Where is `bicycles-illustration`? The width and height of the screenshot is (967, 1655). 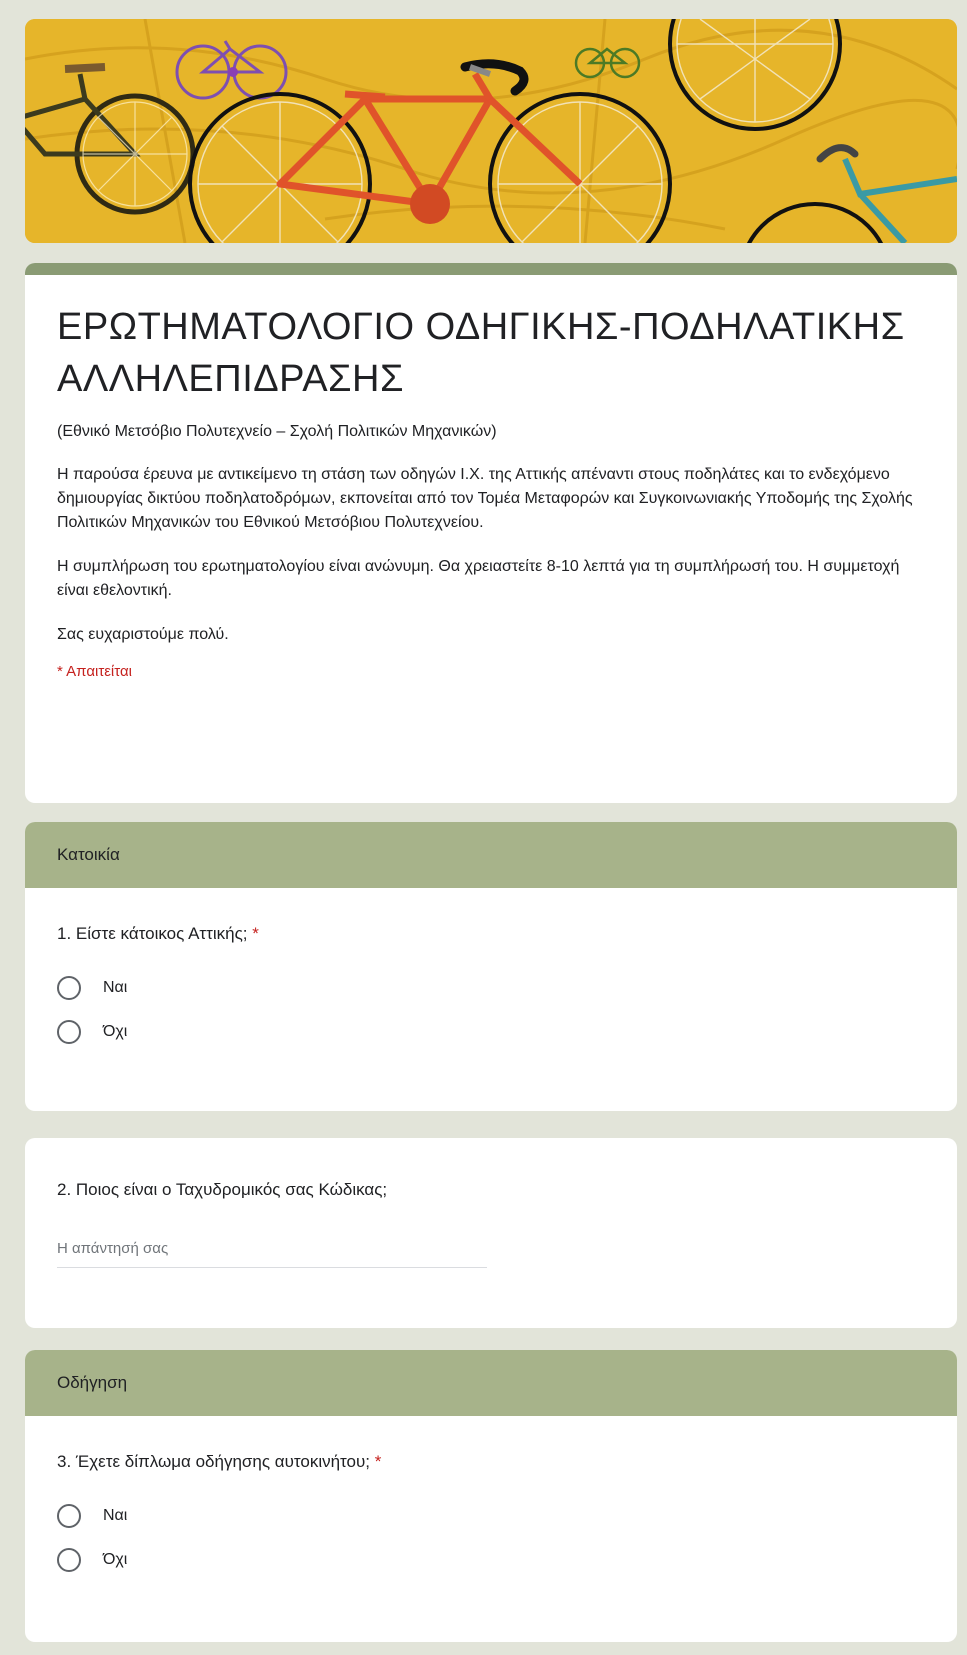 bicycles-illustration is located at coordinates (491, 131).